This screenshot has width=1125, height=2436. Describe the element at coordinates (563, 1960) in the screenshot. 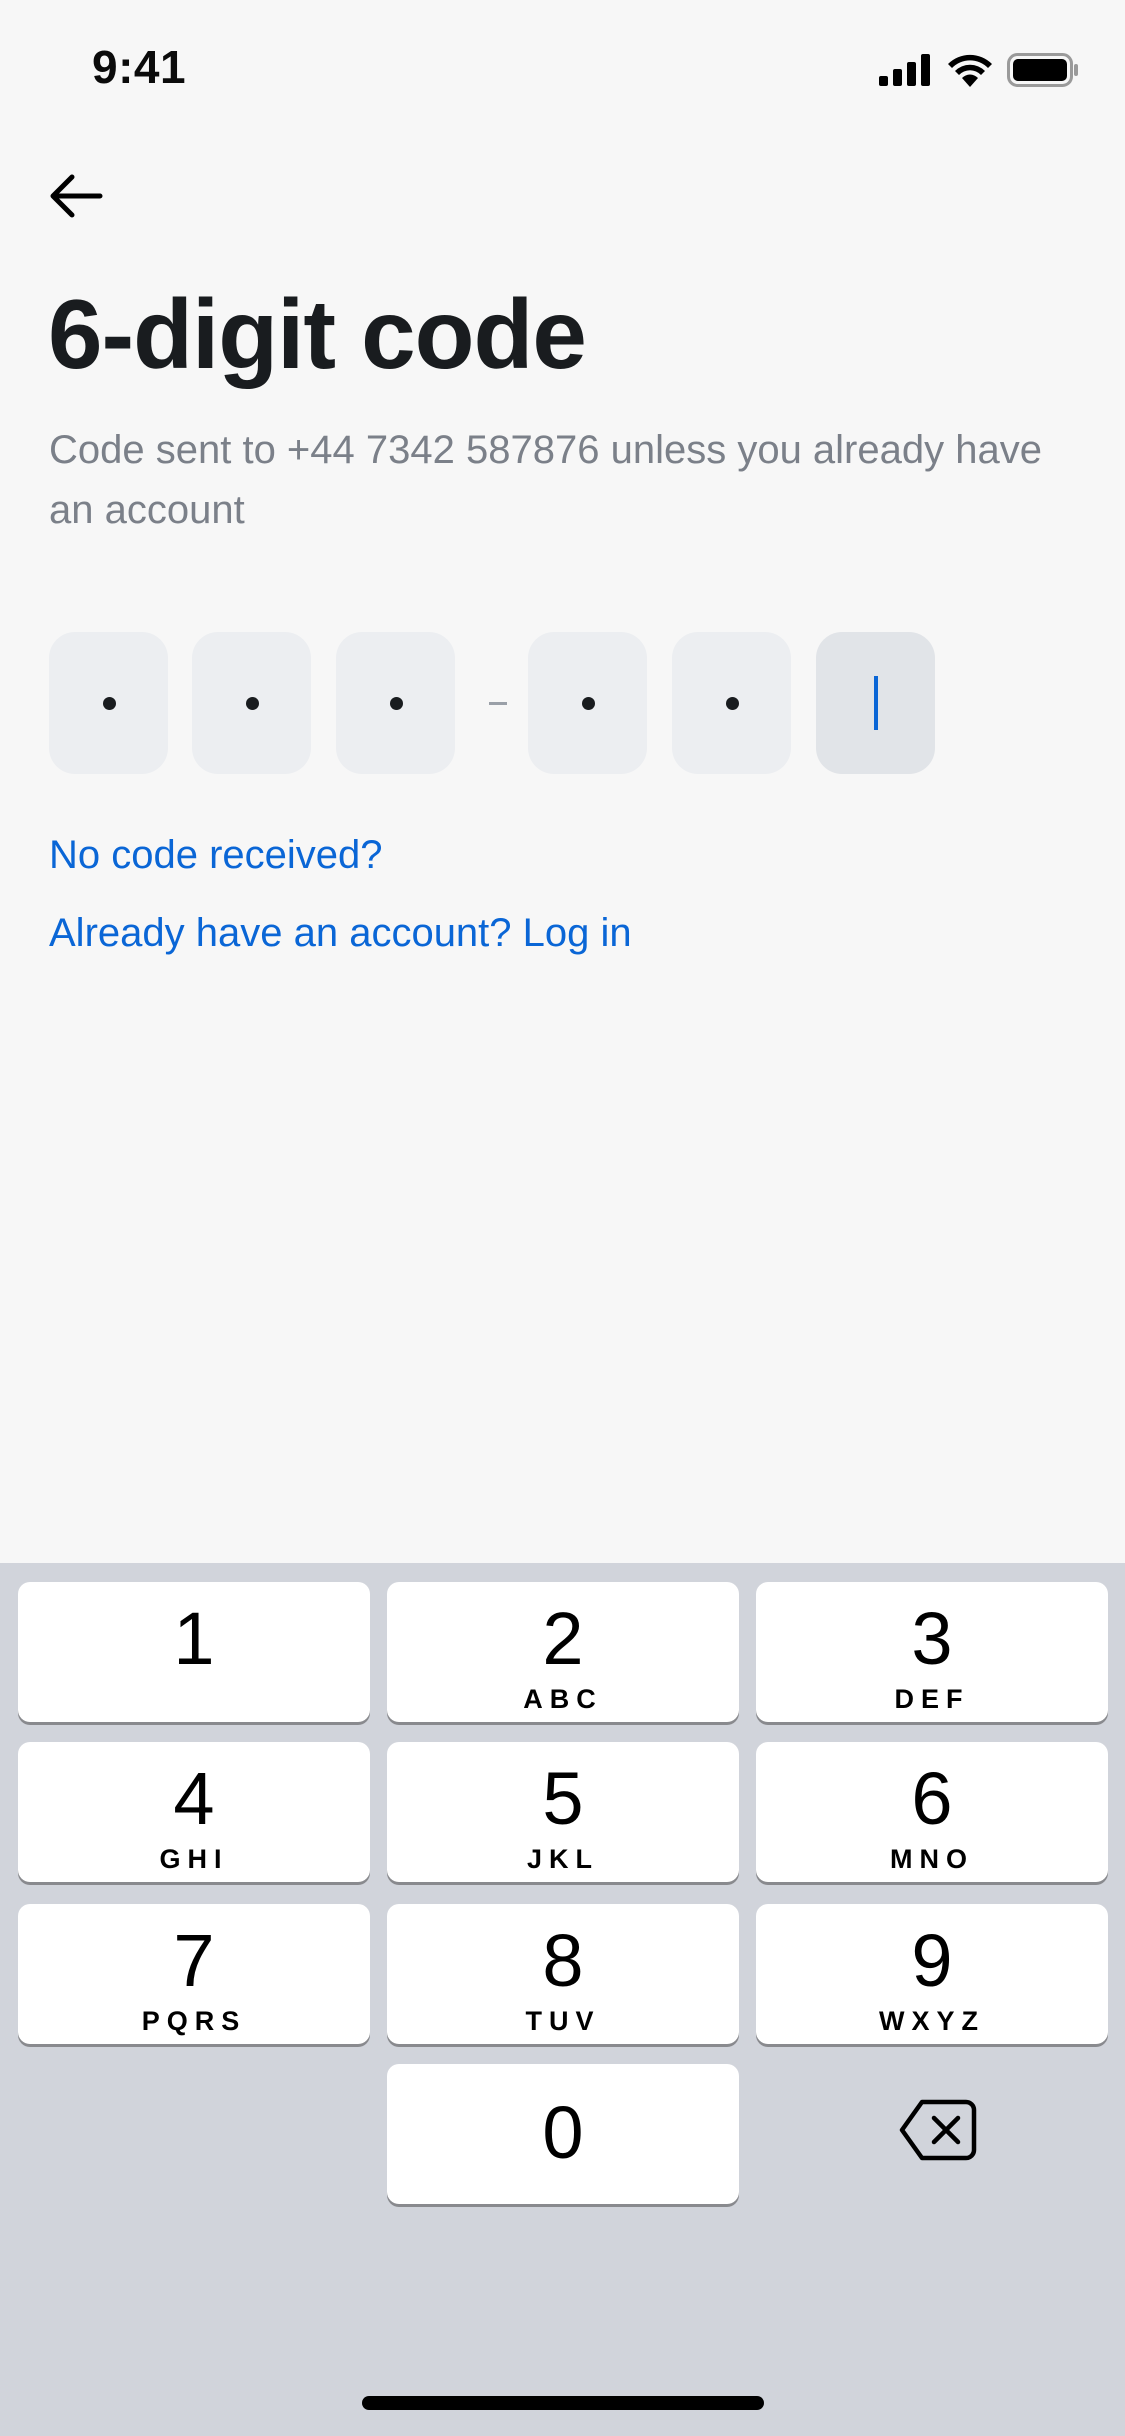

I see `key-digit: 8` at that location.